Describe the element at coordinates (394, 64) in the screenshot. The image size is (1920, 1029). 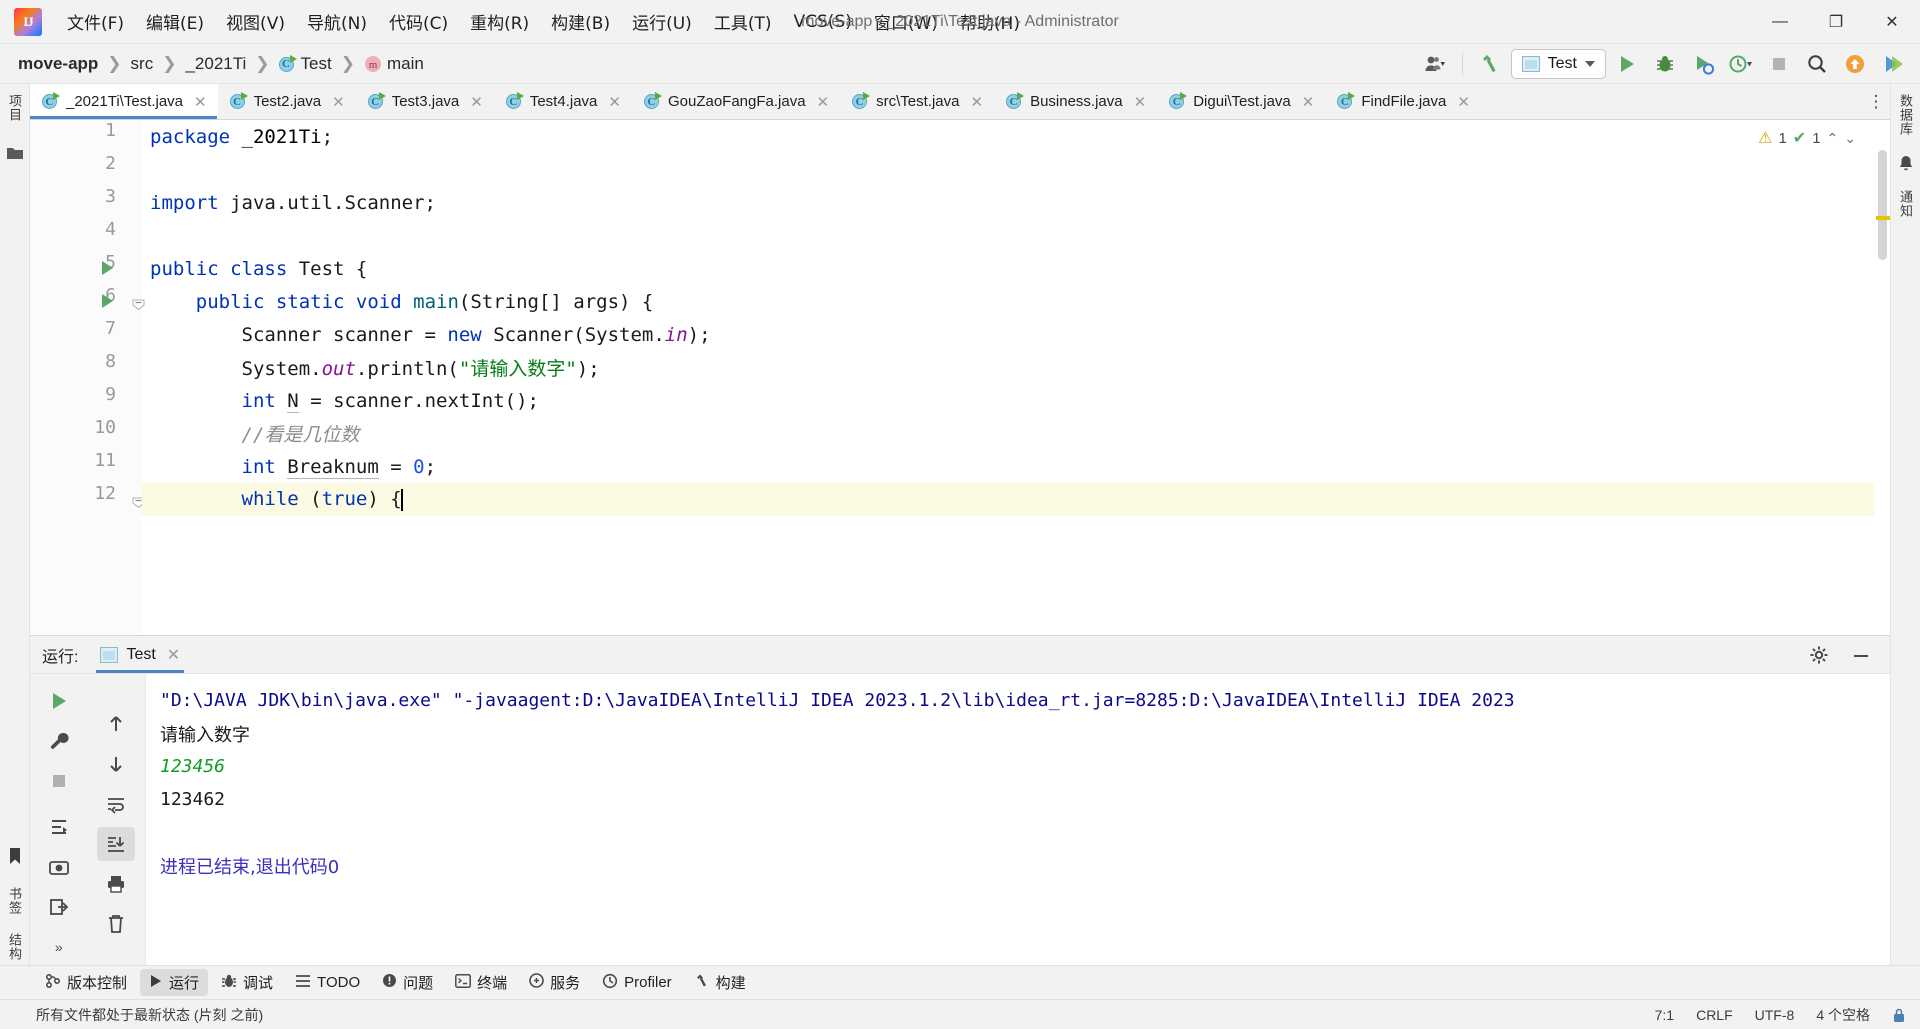
I see `breadcrumb-item-method: m main` at that location.